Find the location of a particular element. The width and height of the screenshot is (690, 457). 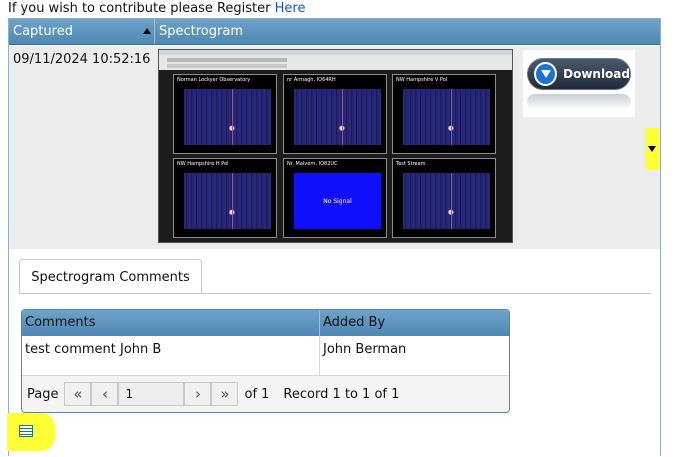

tab-spectrogram-comments: Spectrogram Comments is located at coordinates (110, 276).